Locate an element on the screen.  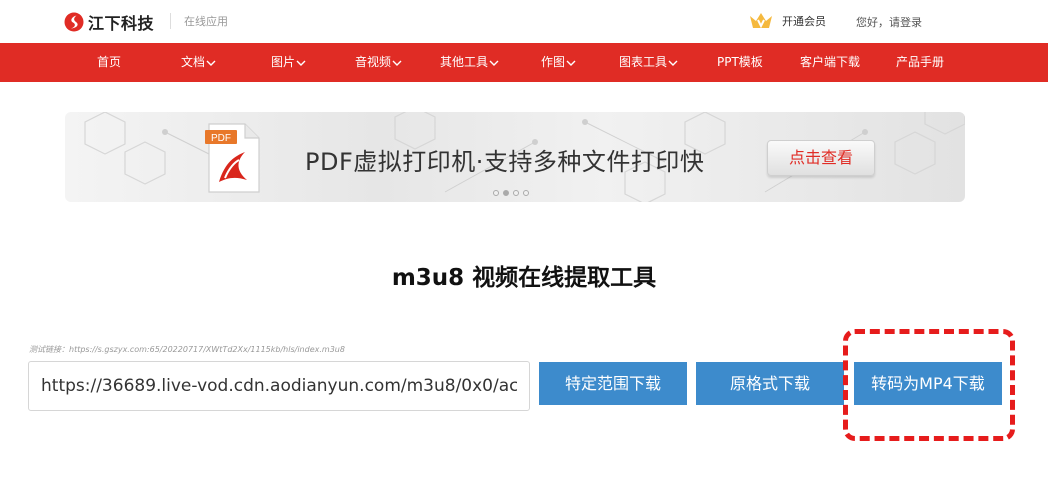
nav-item-product-manual: 产品手册 is located at coordinates (920, 62).